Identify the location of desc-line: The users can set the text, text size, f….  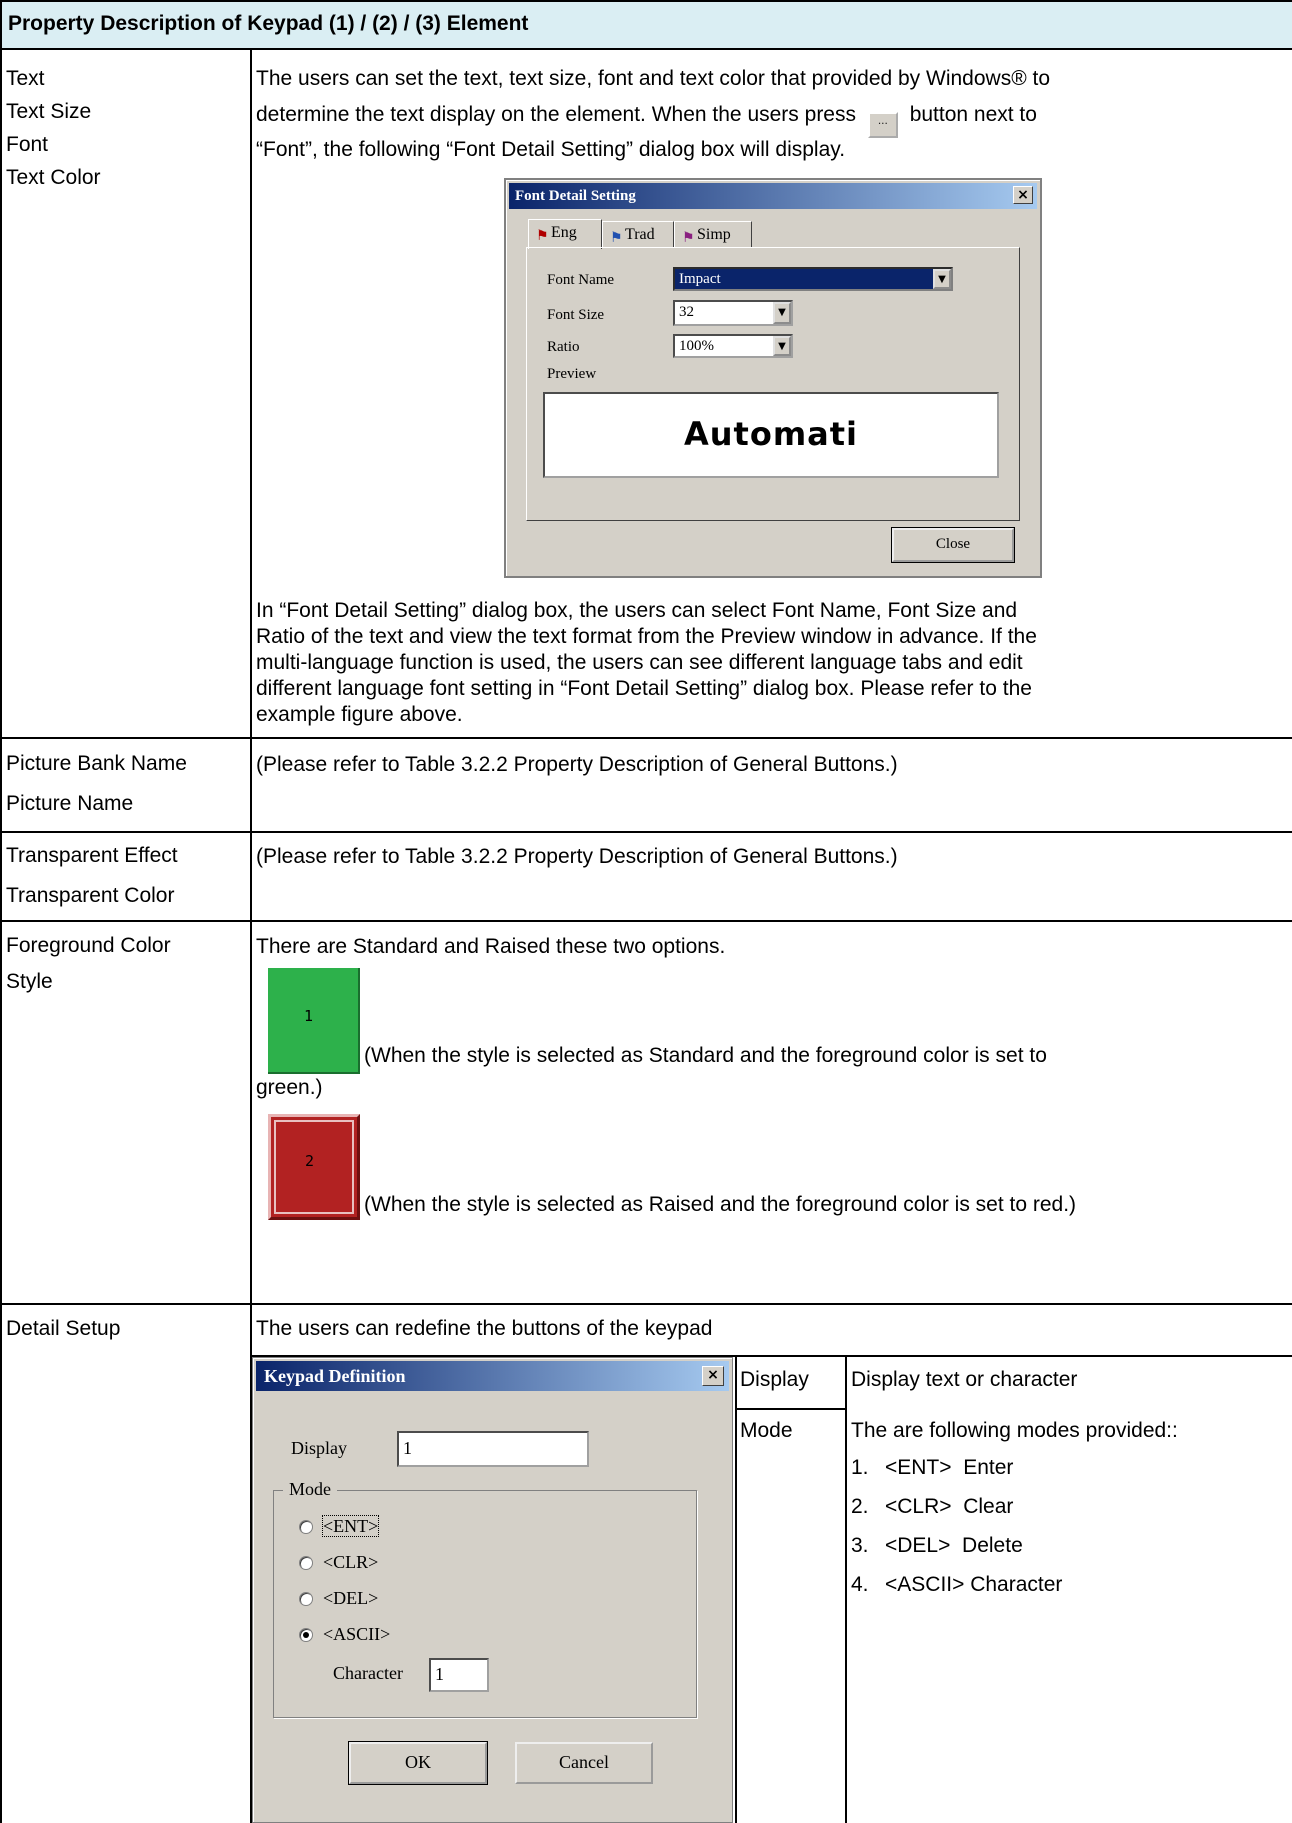
(653, 78).